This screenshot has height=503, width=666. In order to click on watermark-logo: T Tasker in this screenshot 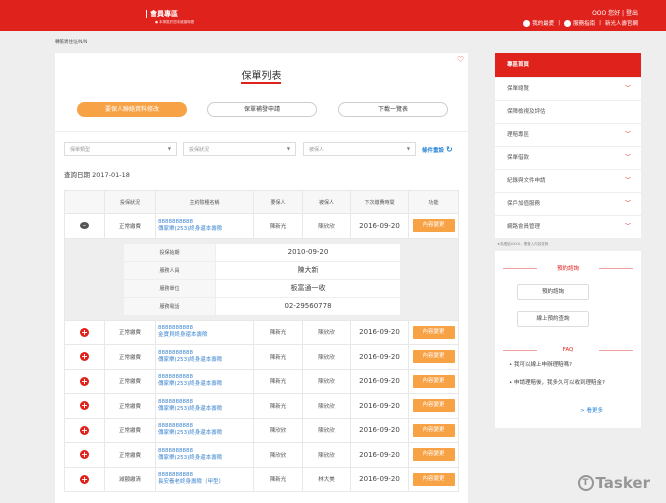, I will do `click(614, 483)`.